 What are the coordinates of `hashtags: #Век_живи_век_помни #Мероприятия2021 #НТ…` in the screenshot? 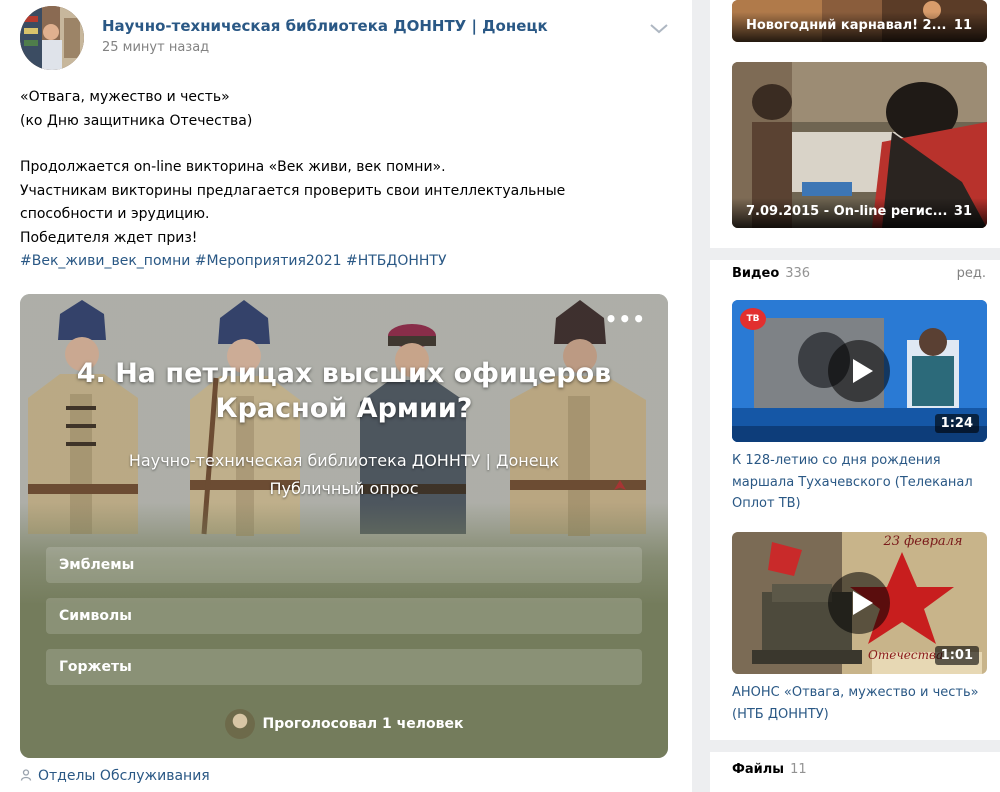 It's located at (340, 262).